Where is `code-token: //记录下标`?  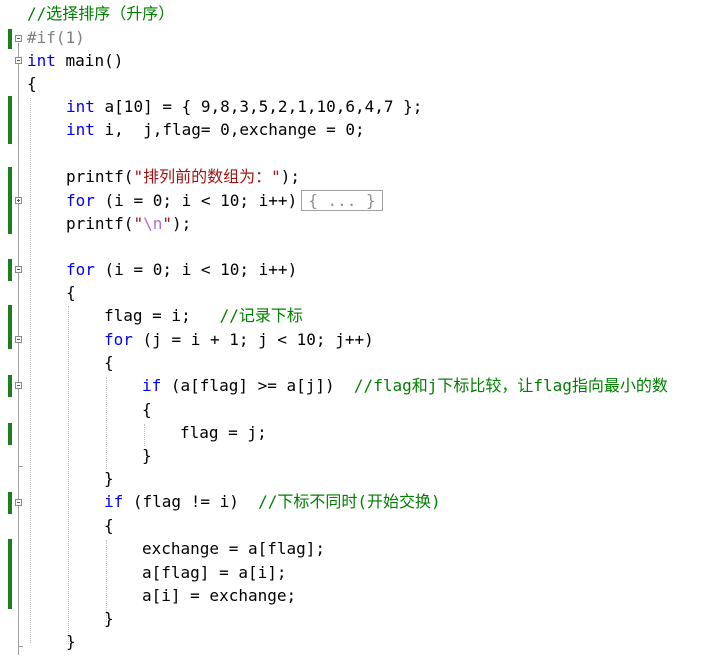
code-token: //记录下标 is located at coordinates (261, 315).